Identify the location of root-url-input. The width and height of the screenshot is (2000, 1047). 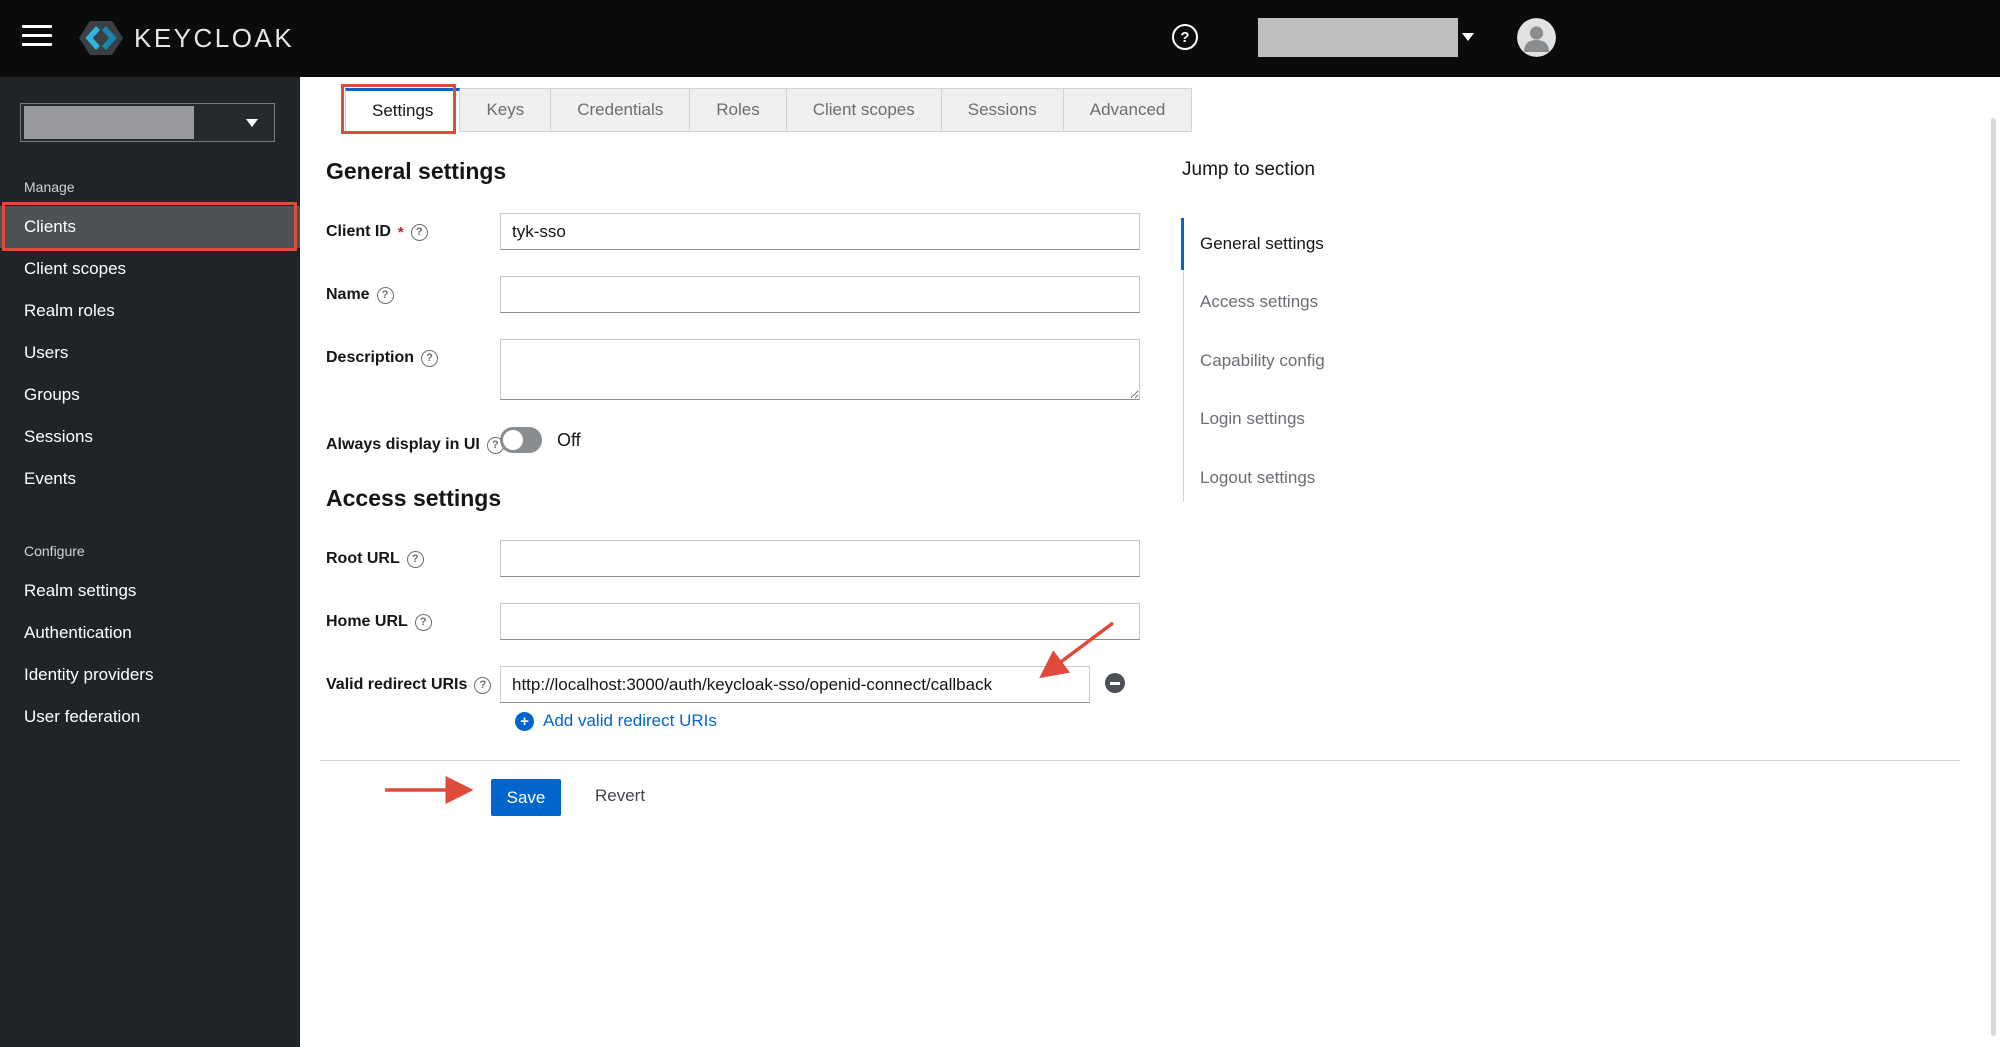
(820, 558).